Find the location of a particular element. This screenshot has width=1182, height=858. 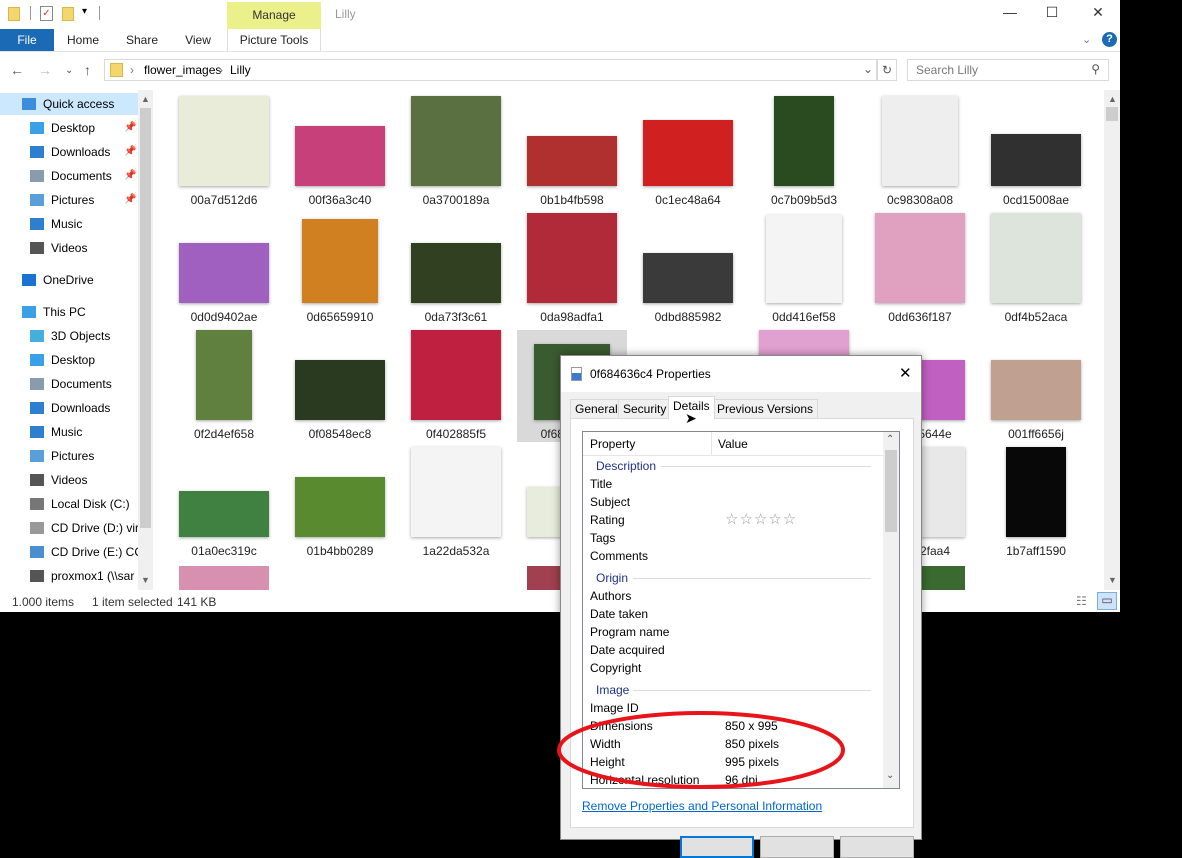

file-thumbnail: 01b4bb0289 is located at coordinates (340, 503).